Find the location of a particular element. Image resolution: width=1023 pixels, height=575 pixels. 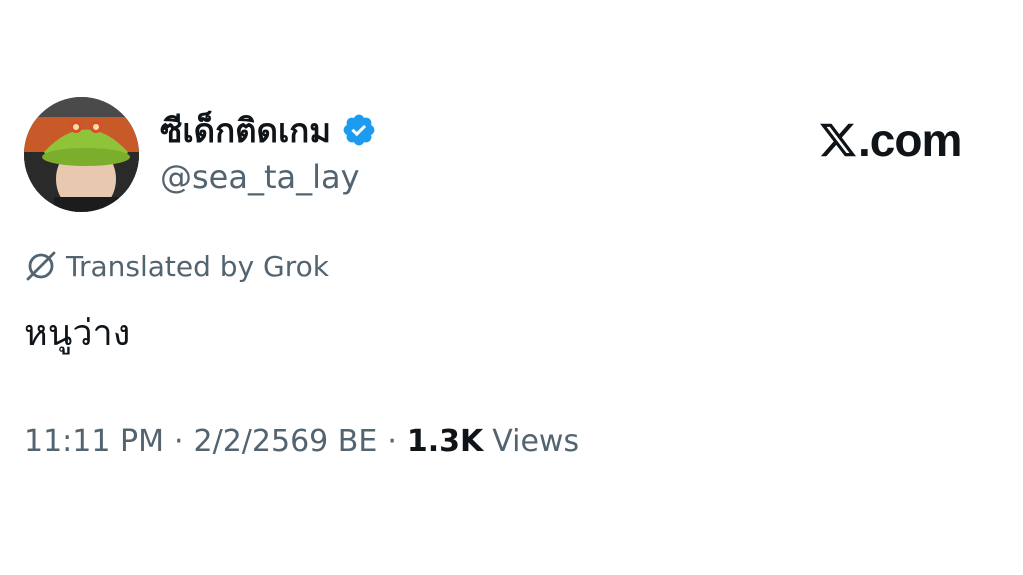

translation-label: Translated by Grok is located at coordinates (197, 266).